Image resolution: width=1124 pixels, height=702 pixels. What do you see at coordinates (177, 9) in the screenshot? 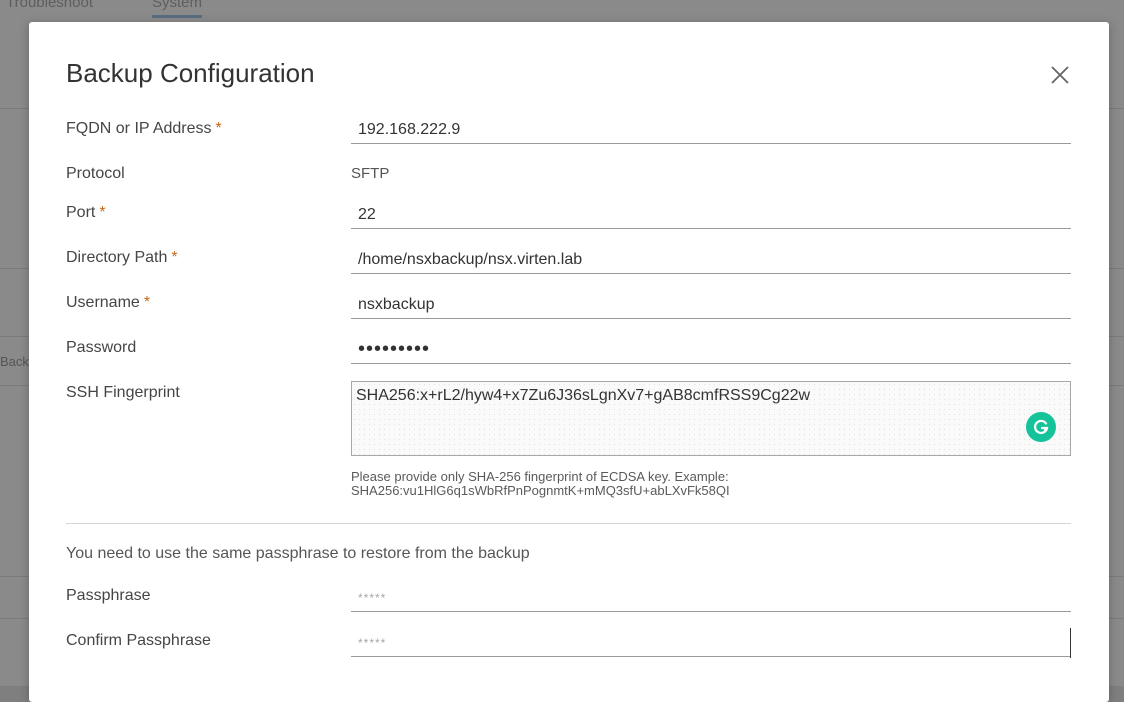
I see `tab-system: System` at bounding box center [177, 9].